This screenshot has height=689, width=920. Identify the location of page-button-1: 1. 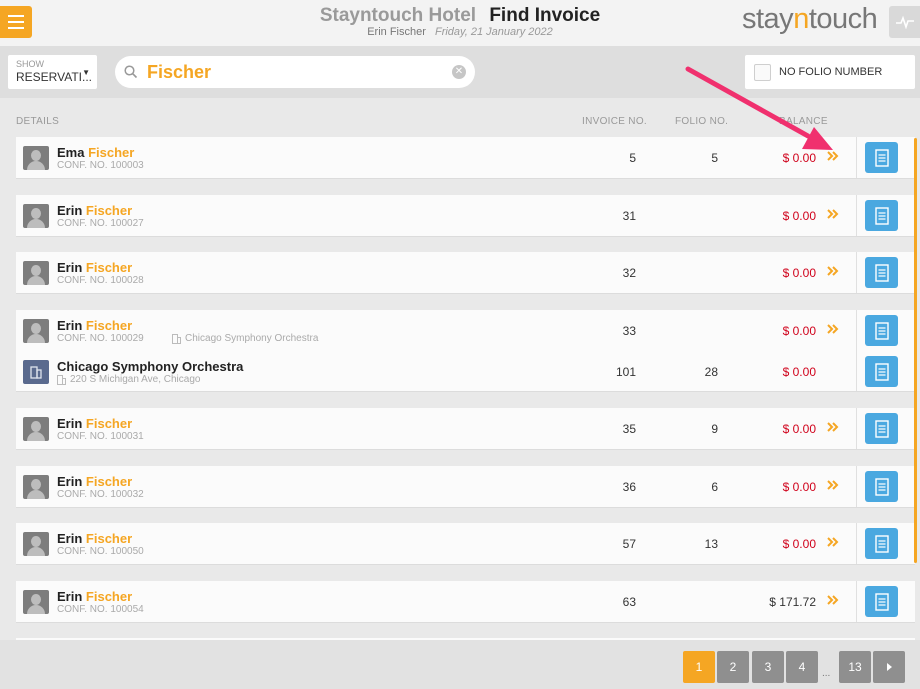
(699, 667).